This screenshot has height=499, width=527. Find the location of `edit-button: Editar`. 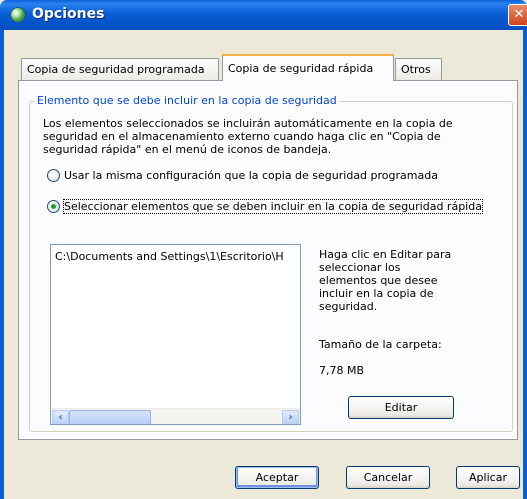

edit-button: Editar is located at coordinates (401, 407).